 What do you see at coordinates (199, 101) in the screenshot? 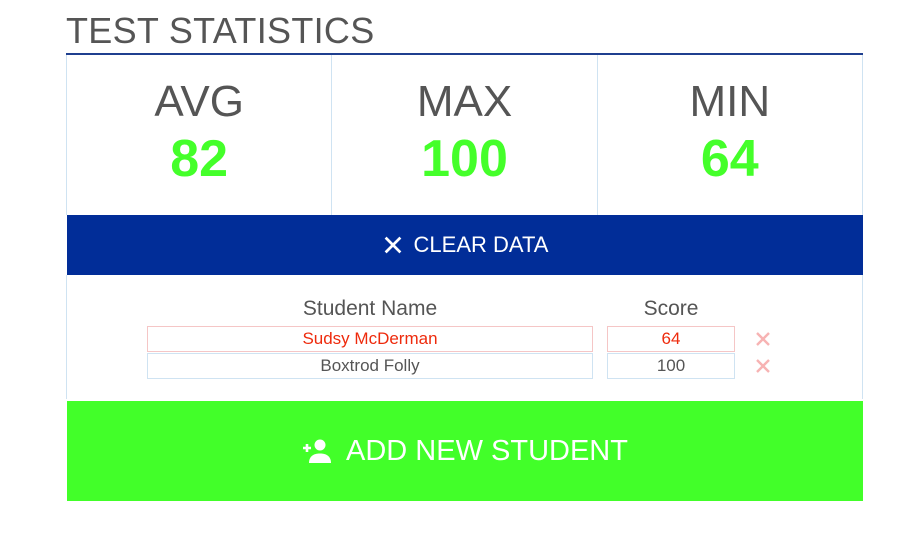
I see `stat-avg-label: AVG` at bounding box center [199, 101].